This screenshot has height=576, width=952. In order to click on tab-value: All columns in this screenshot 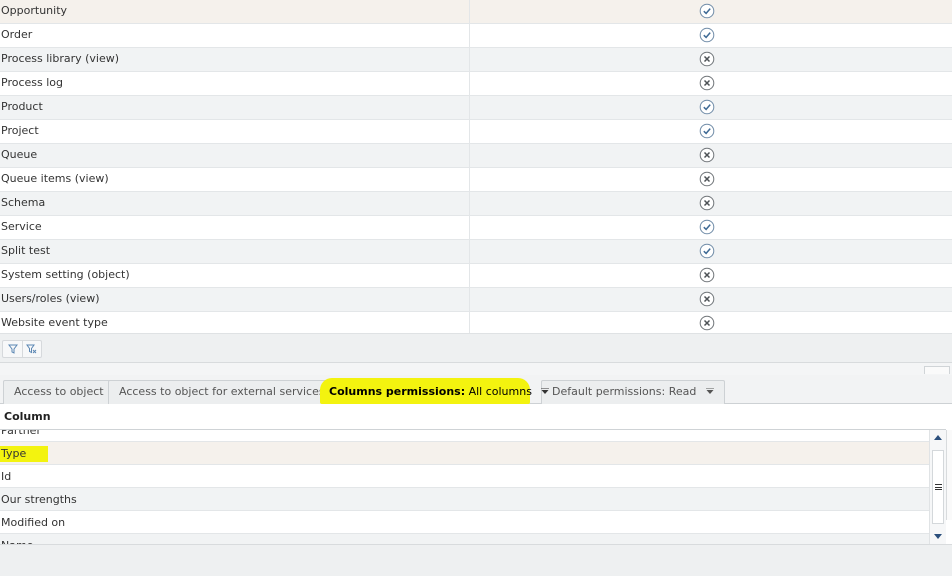, I will do `click(500, 391)`.